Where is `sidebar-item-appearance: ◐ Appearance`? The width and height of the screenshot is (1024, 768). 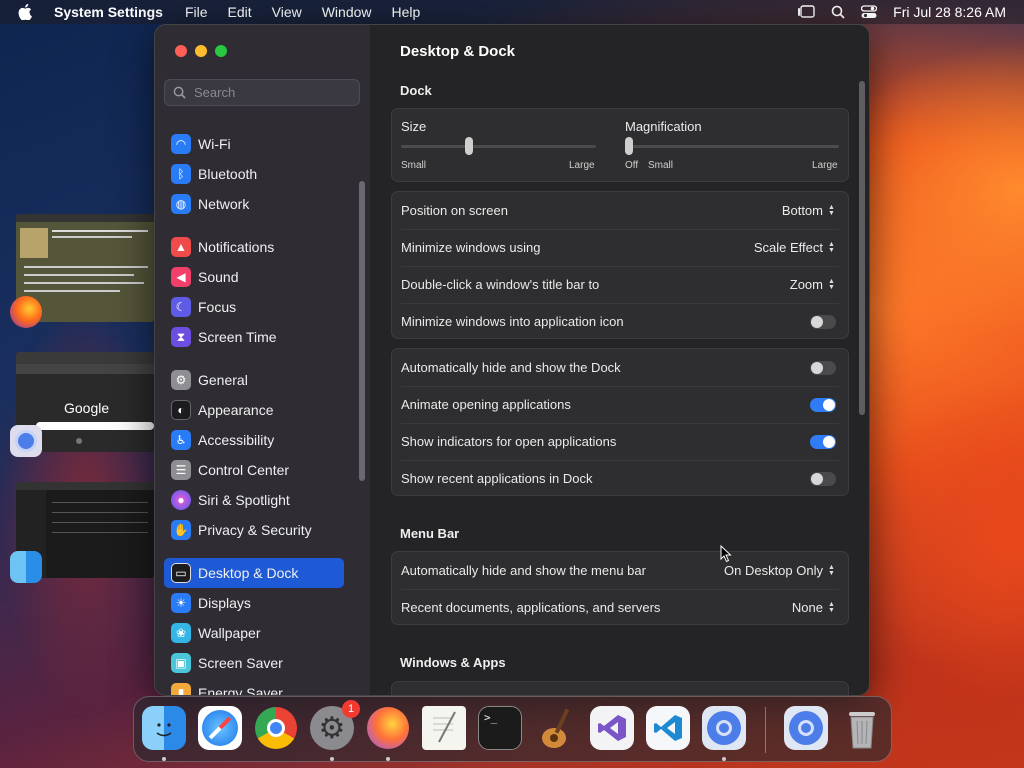 sidebar-item-appearance: ◐ Appearance is located at coordinates (255, 410).